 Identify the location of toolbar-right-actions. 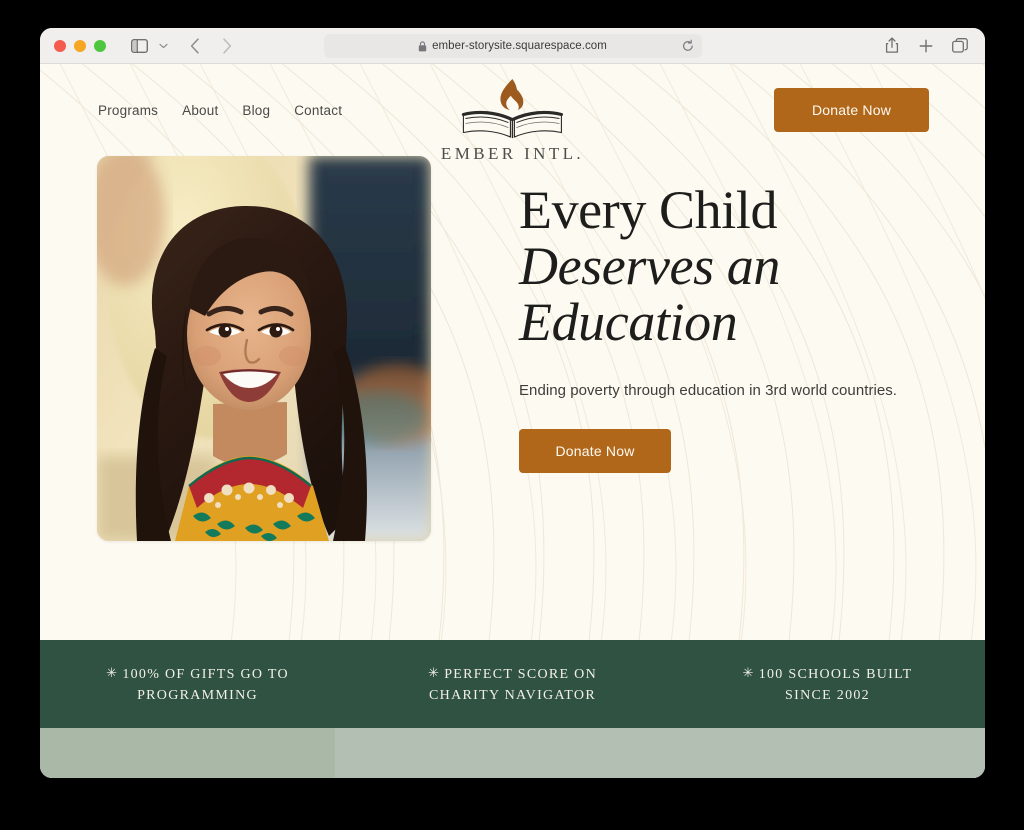
(926, 45).